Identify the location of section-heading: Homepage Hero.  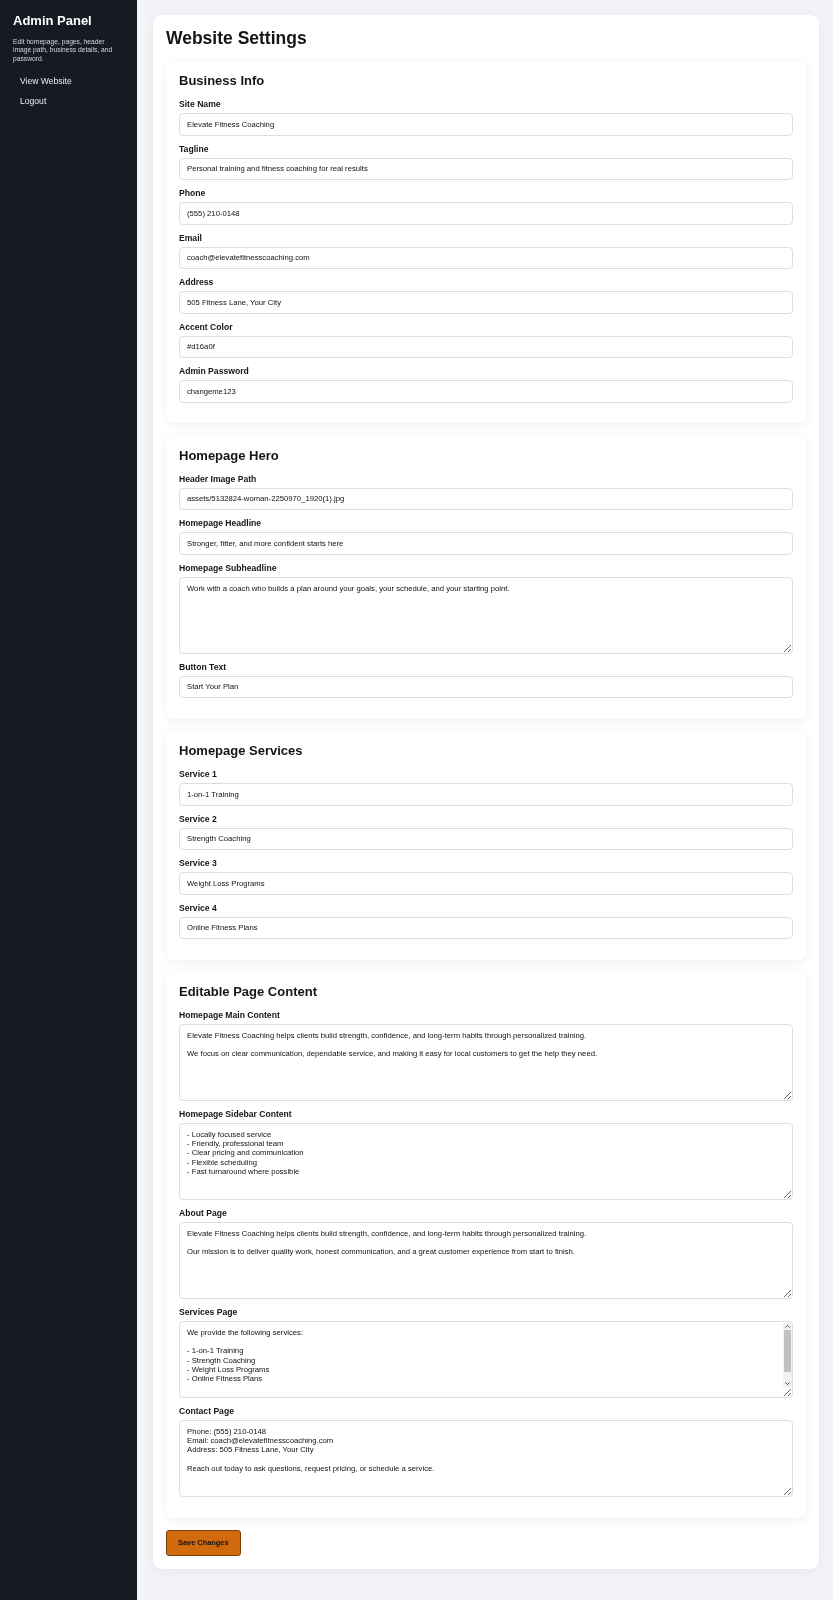
(229, 455).